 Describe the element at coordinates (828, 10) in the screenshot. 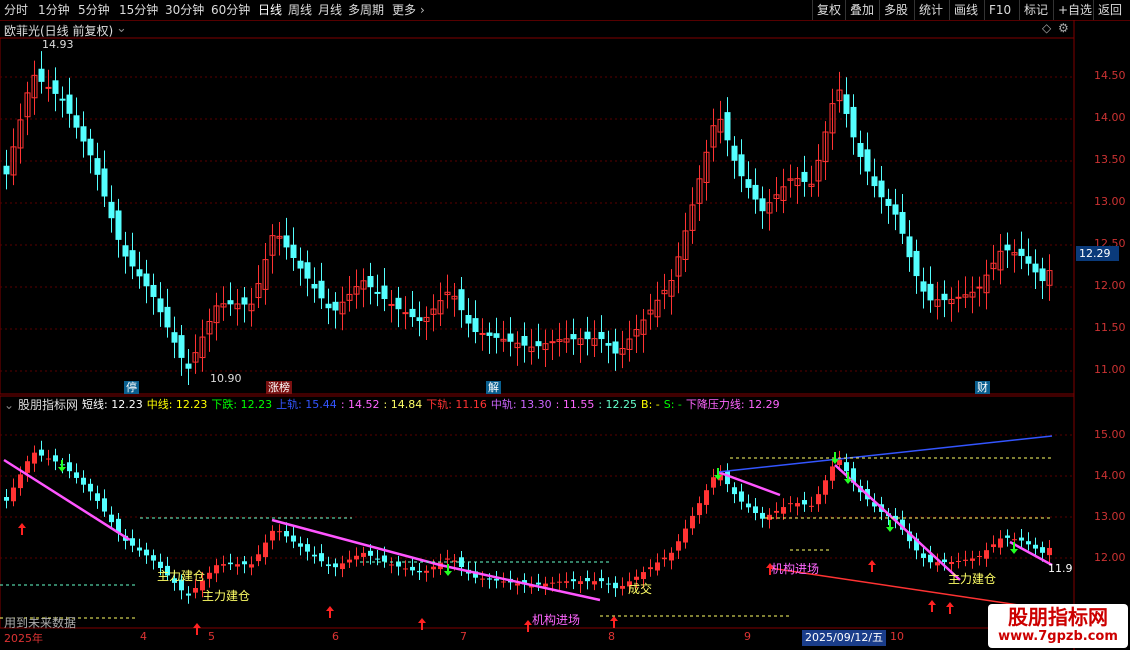

I see `fuquan-button: 复权` at that location.